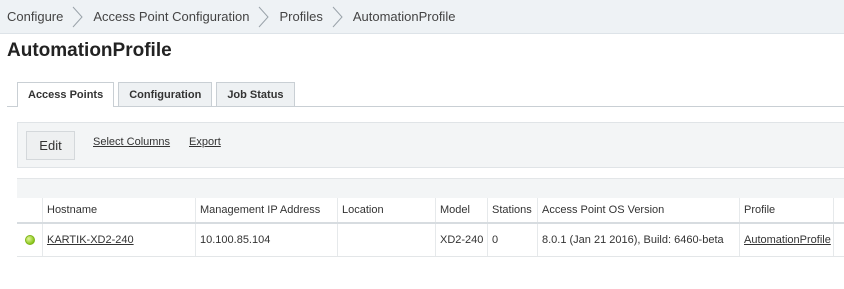 Image resolution: width=844 pixels, height=289 pixels. What do you see at coordinates (35, 16) in the screenshot?
I see `breadcrumb-configure: Configure` at bounding box center [35, 16].